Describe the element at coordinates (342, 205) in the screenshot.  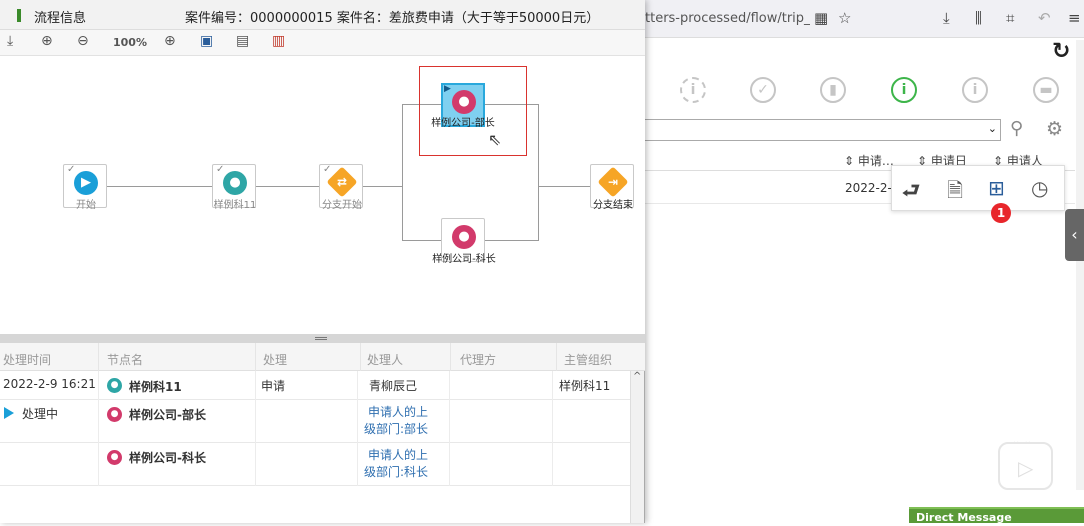
I see `node-label: 分支开始` at that location.